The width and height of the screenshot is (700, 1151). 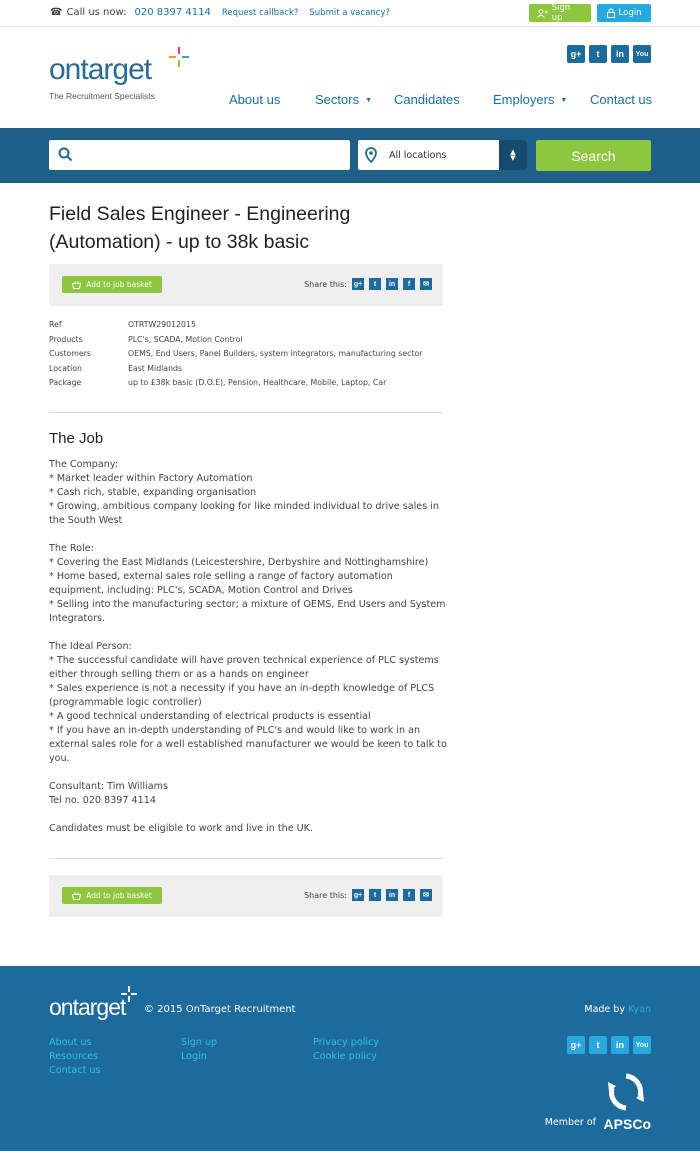 What do you see at coordinates (76, 438) in the screenshot?
I see `section-heading: The Job` at bounding box center [76, 438].